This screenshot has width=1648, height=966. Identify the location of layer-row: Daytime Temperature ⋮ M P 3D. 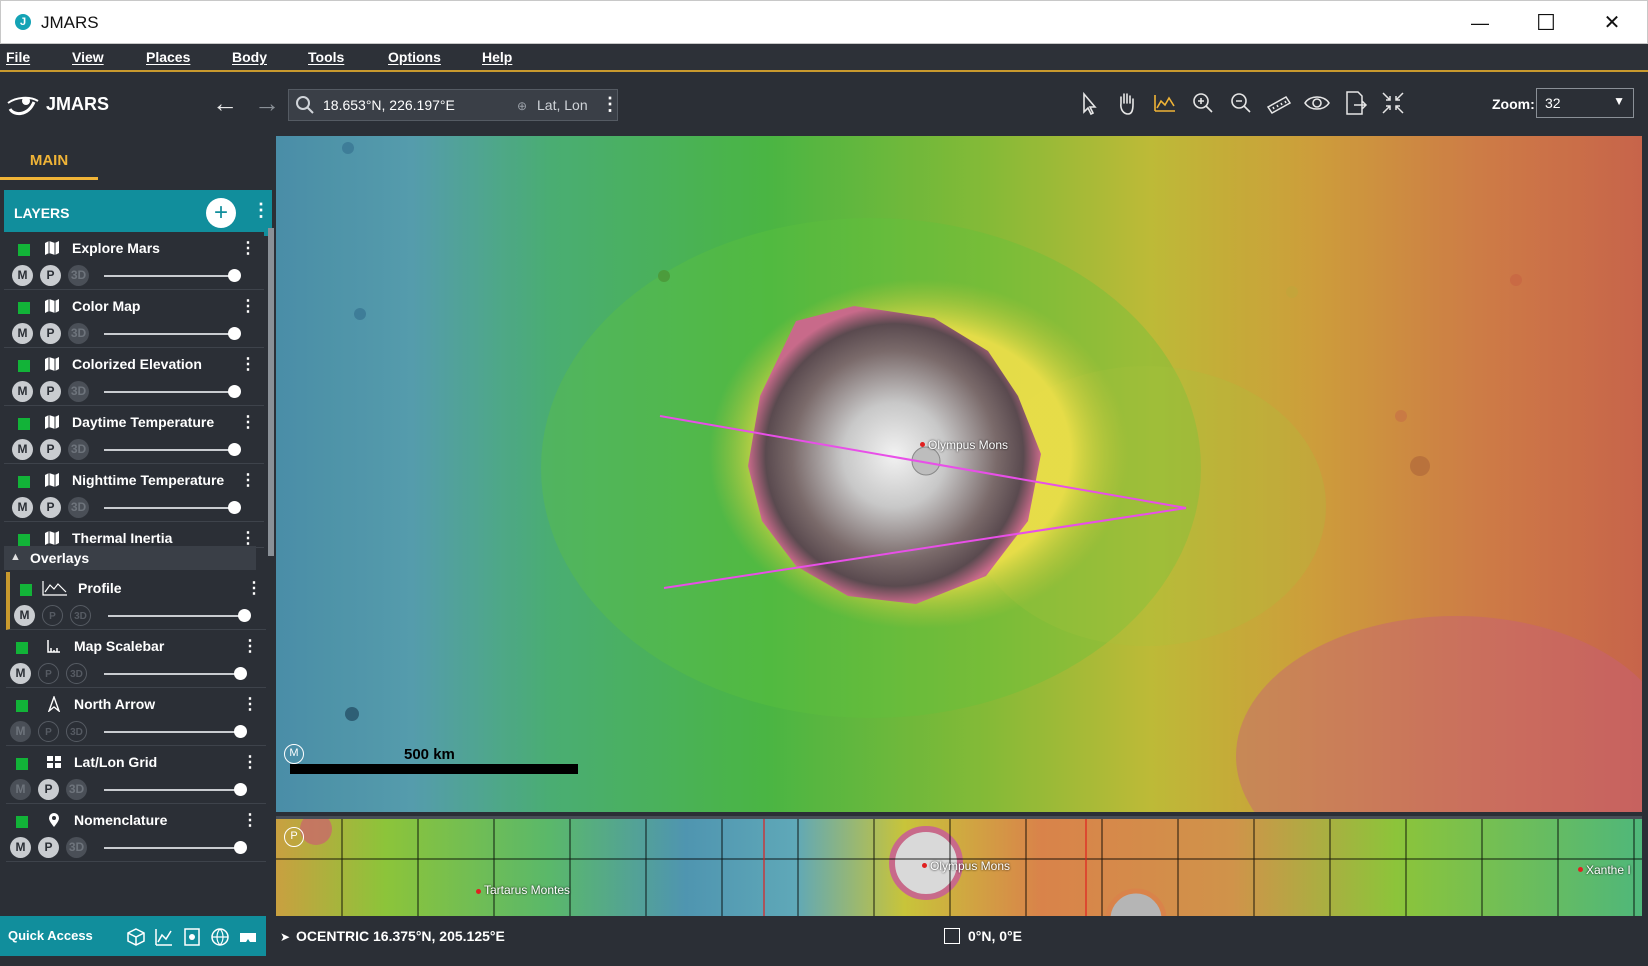
(134, 435).